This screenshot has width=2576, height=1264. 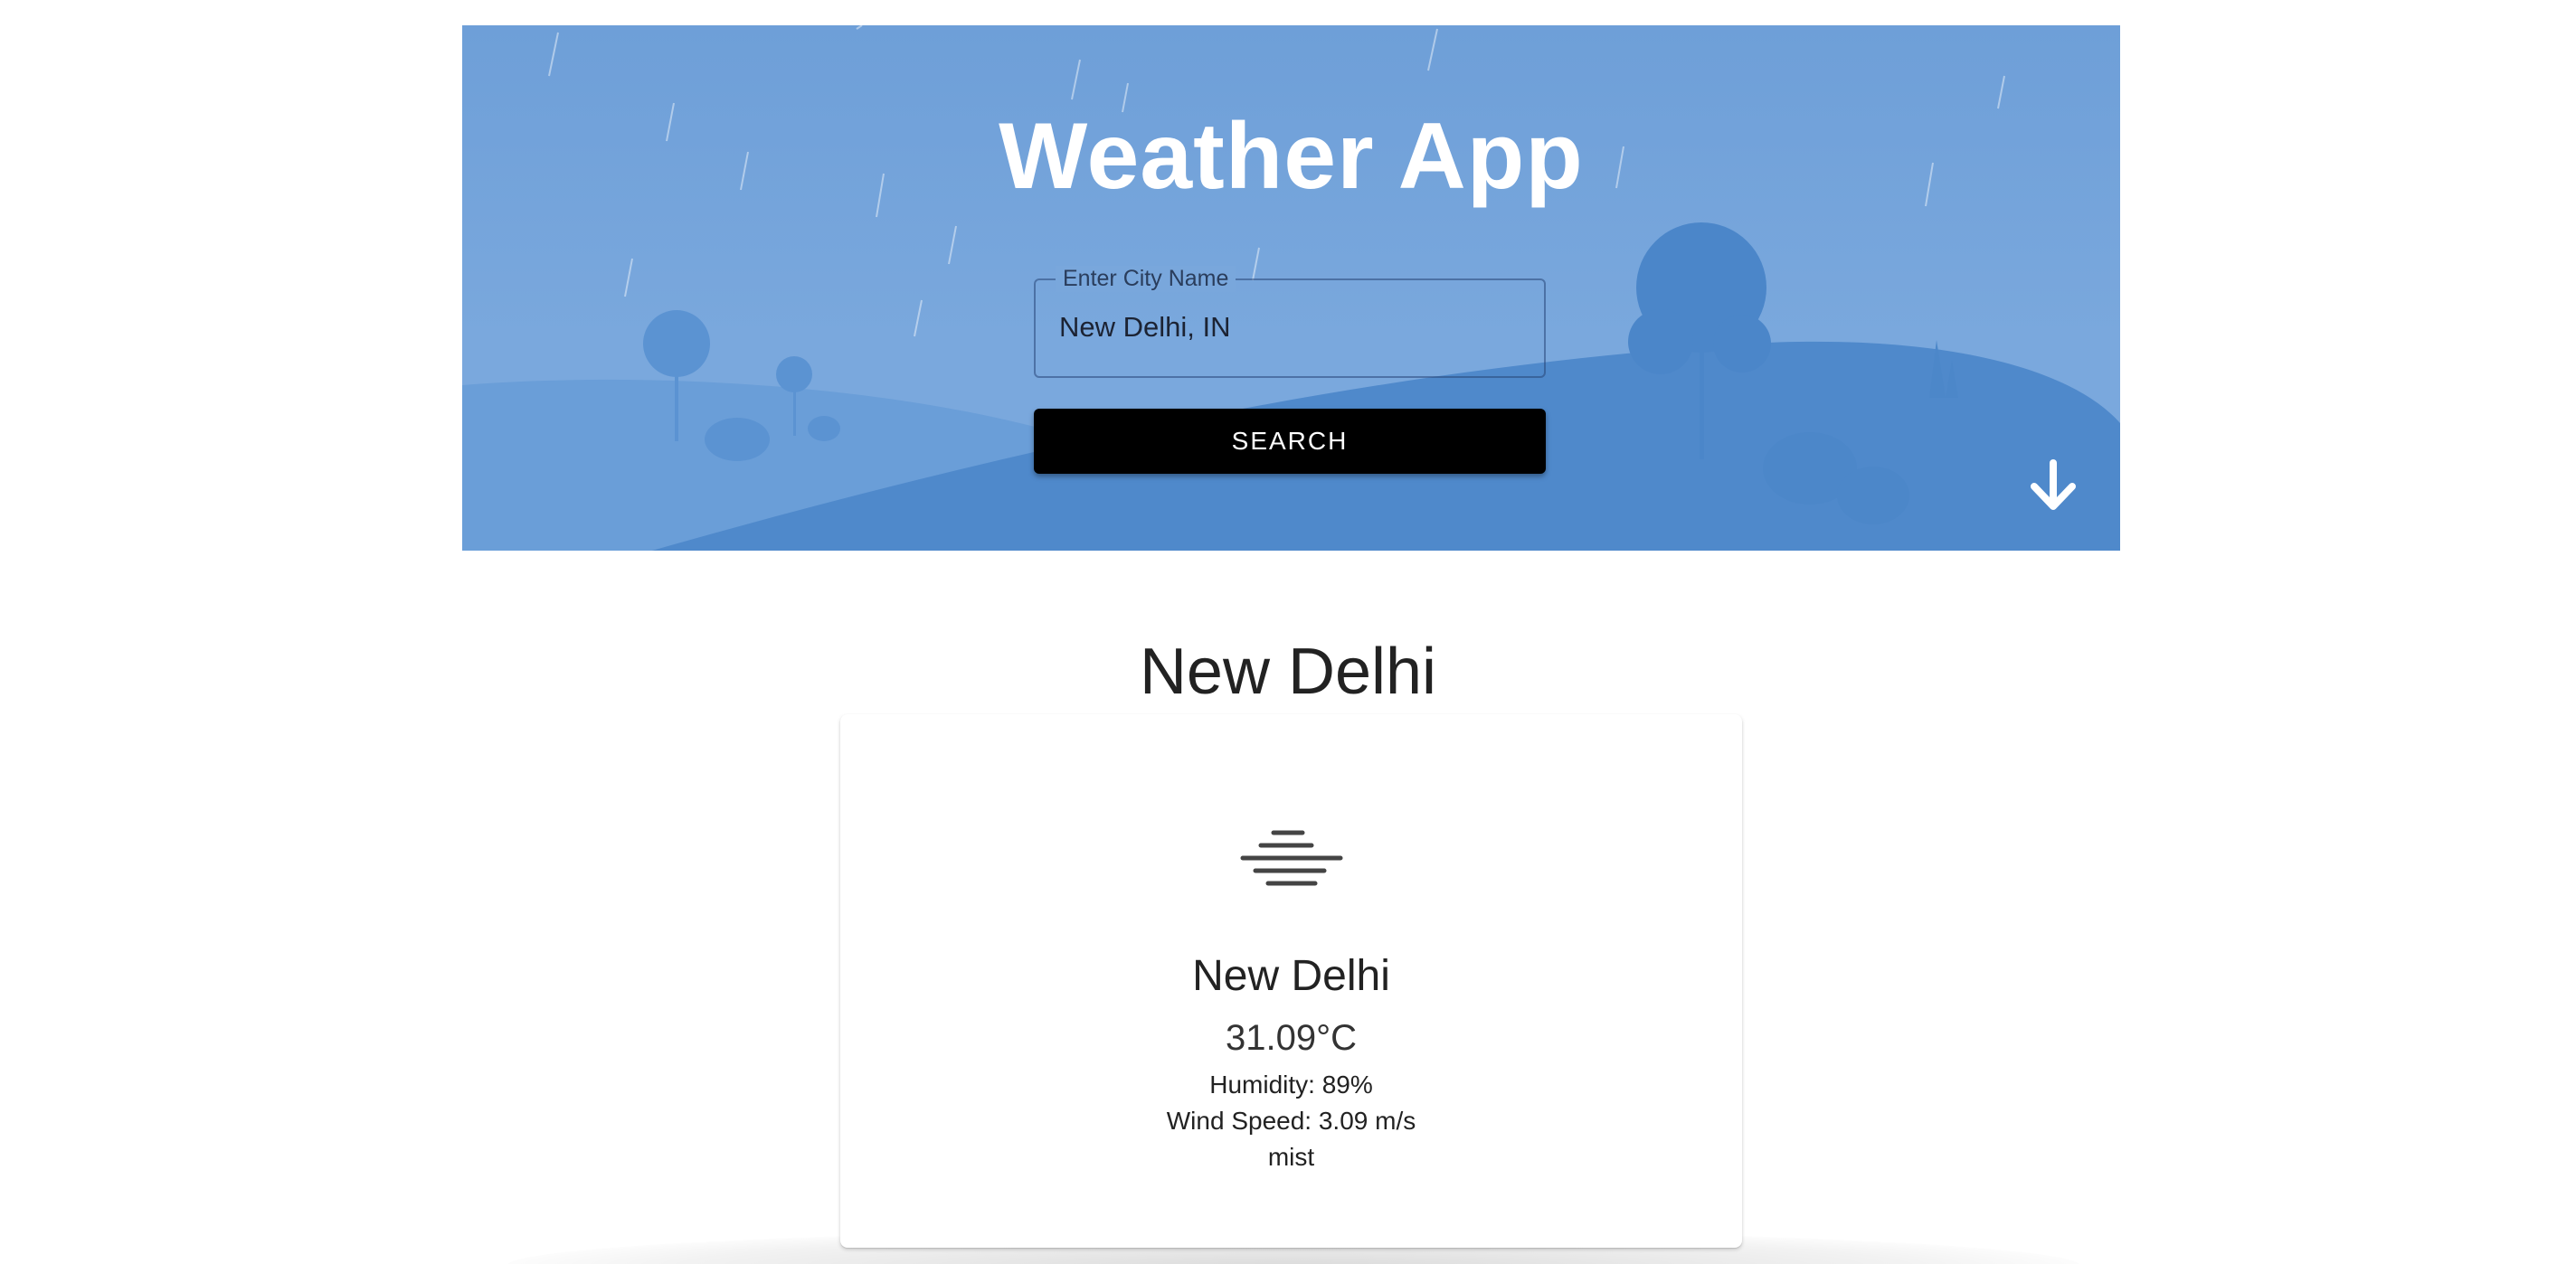 What do you see at coordinates (2054, 487) in the screenshot?
I see `arrow-down-icon` at bounding box center [2054, 487].